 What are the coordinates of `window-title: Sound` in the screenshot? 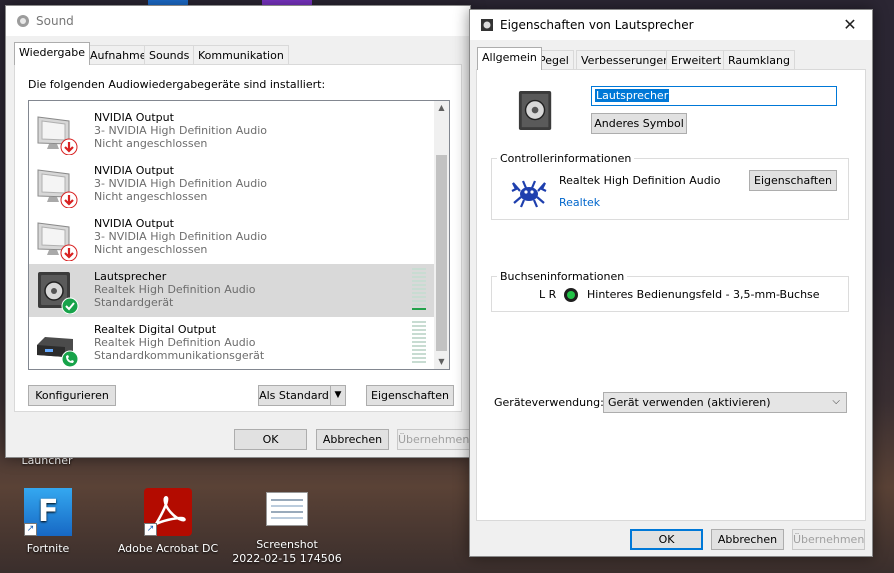 It's located at (55, 21).